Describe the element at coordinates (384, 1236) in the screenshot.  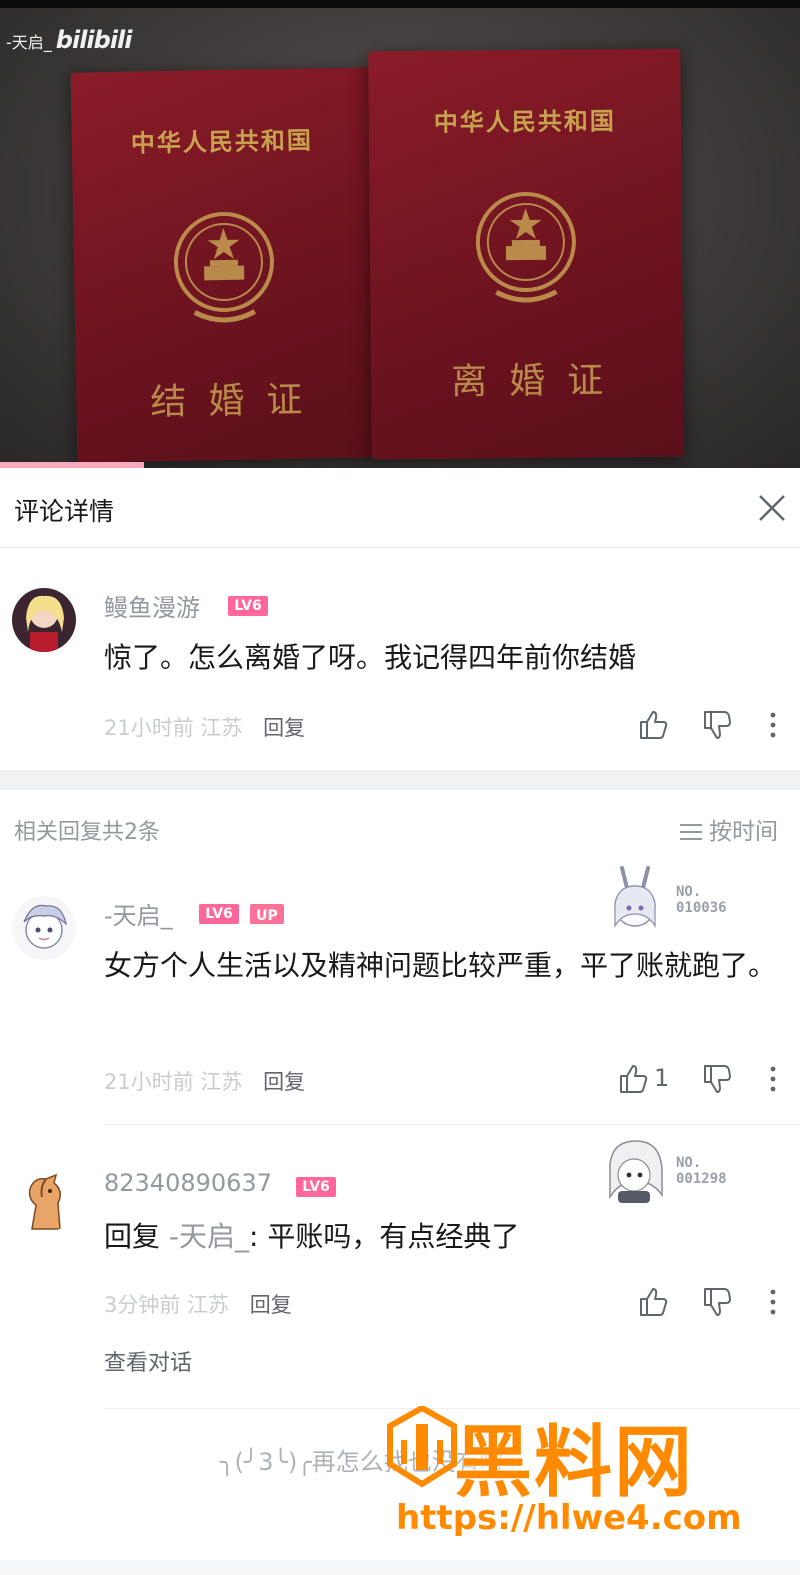
I see `reply-text: : 平账吗，有点经典了` at that location.